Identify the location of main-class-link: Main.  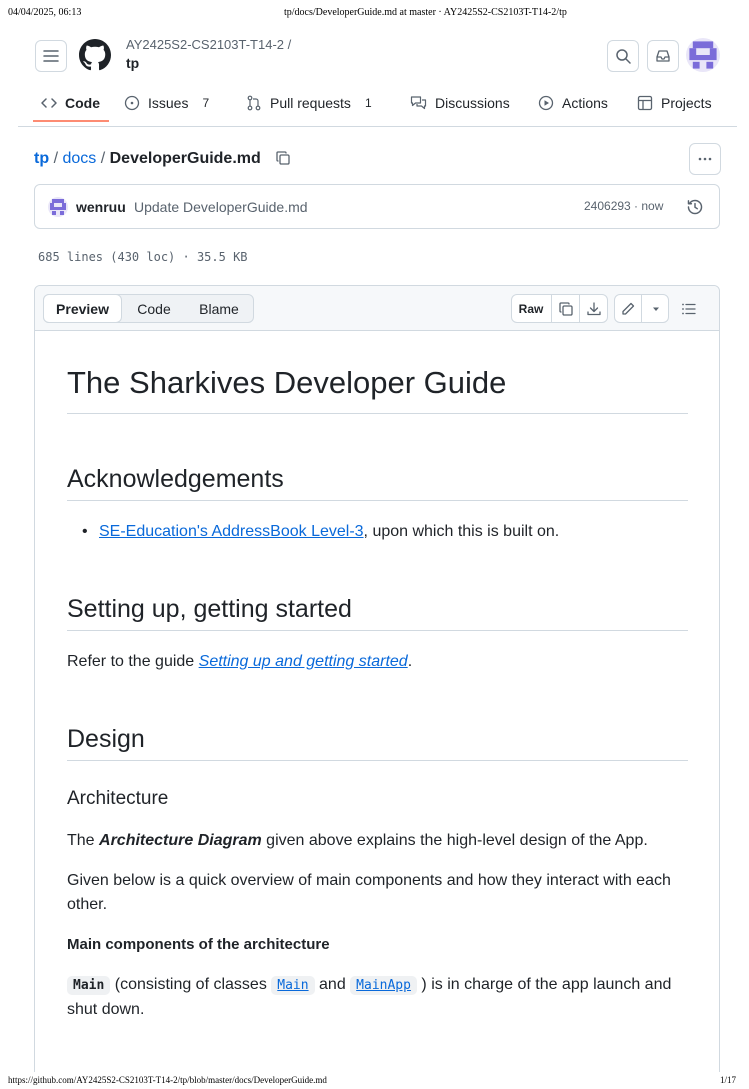
(293, 985).